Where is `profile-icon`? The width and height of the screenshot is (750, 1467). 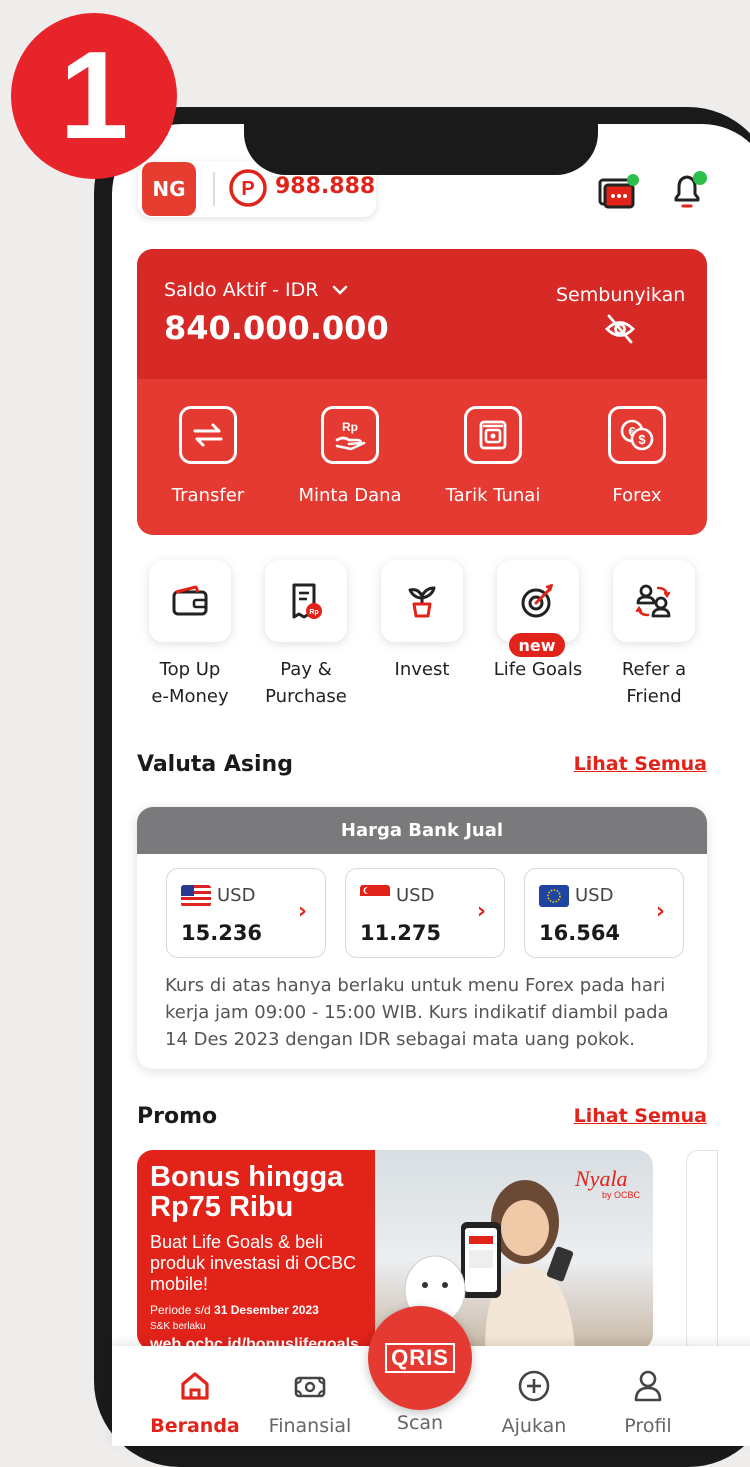
profile-icon is located at coordinates (648, 1386).